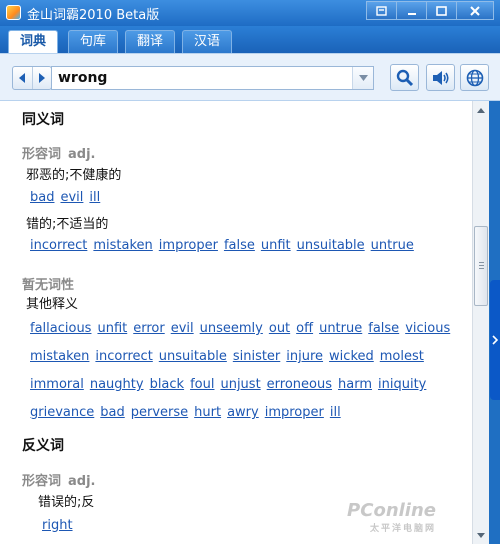  I want to click on history-nav, so click(32, 78).